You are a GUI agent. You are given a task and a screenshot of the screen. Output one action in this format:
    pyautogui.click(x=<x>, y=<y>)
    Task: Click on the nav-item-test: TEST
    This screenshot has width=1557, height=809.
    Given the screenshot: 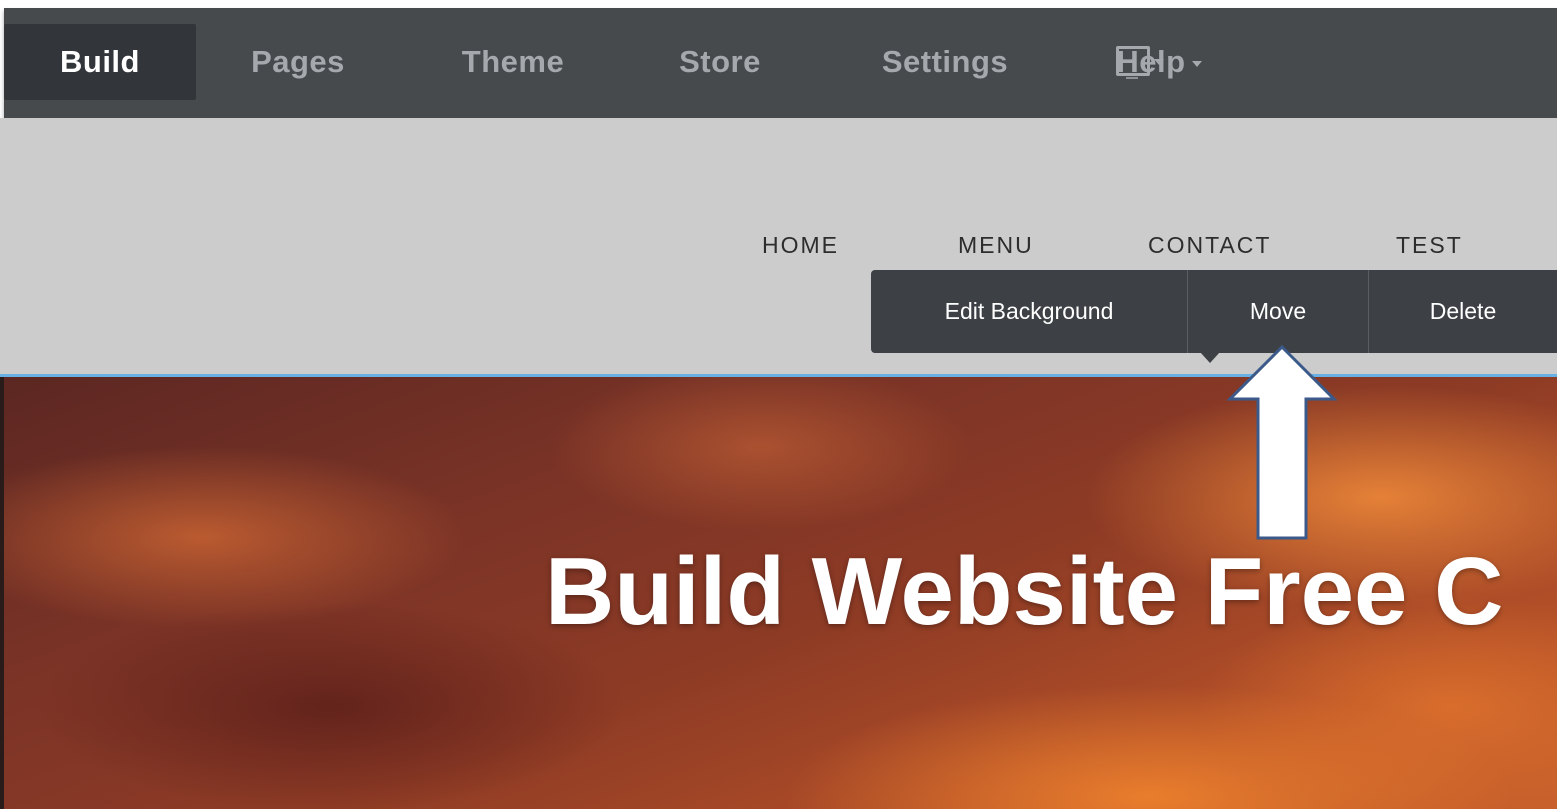 What is the action you would take?
    pyautogui.click(x=1429, y=245)
    